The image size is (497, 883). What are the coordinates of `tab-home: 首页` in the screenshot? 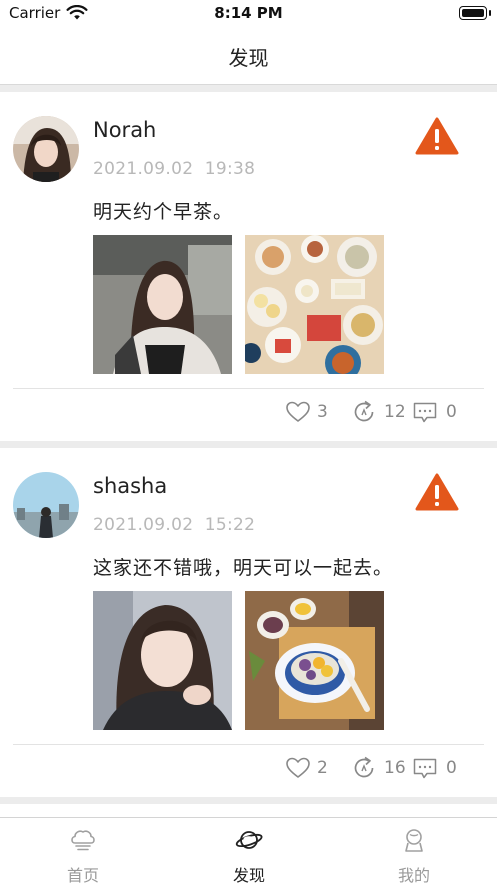 It's located at (83, 850).